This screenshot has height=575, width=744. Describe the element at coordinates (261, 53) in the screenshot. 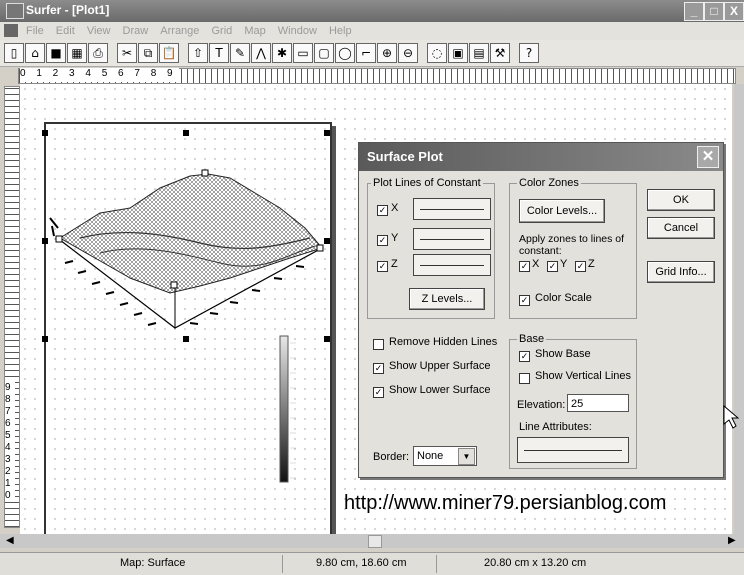

I see `polyline-icon: ⋀` at that location.